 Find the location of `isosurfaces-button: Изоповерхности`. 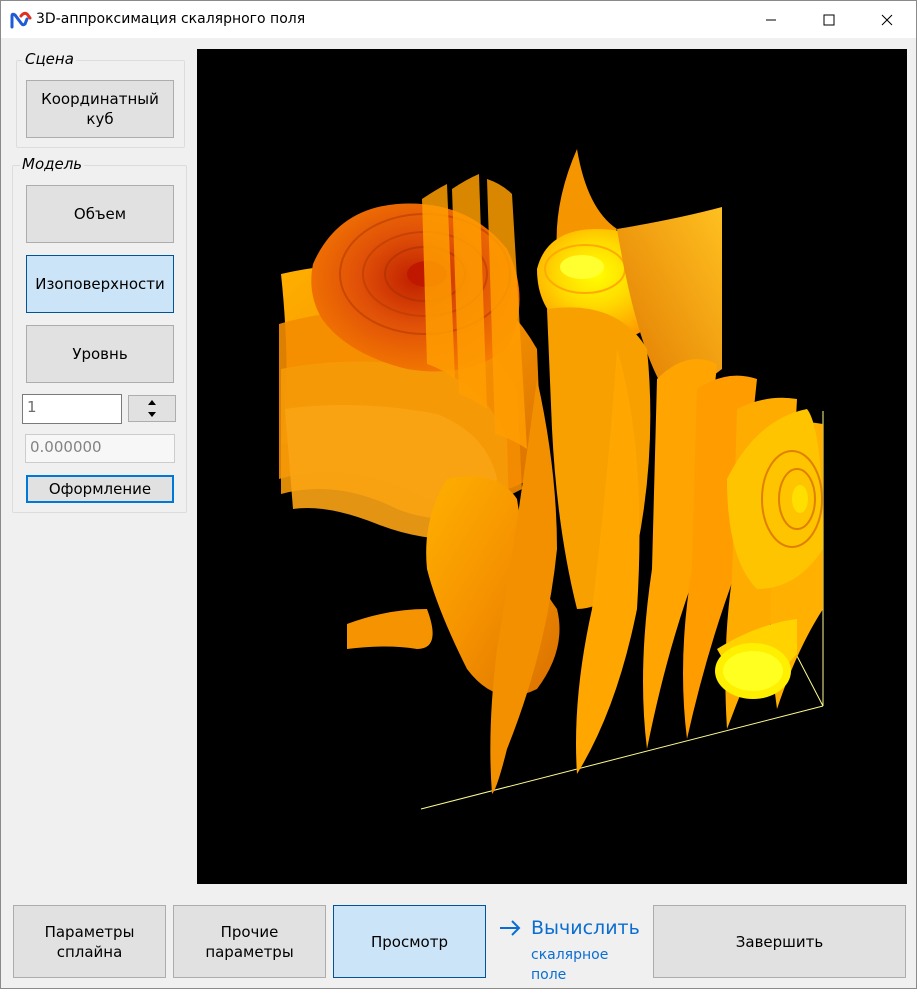

isosurfaces-button: Изоповерхности is located at coordinates (100, 284).